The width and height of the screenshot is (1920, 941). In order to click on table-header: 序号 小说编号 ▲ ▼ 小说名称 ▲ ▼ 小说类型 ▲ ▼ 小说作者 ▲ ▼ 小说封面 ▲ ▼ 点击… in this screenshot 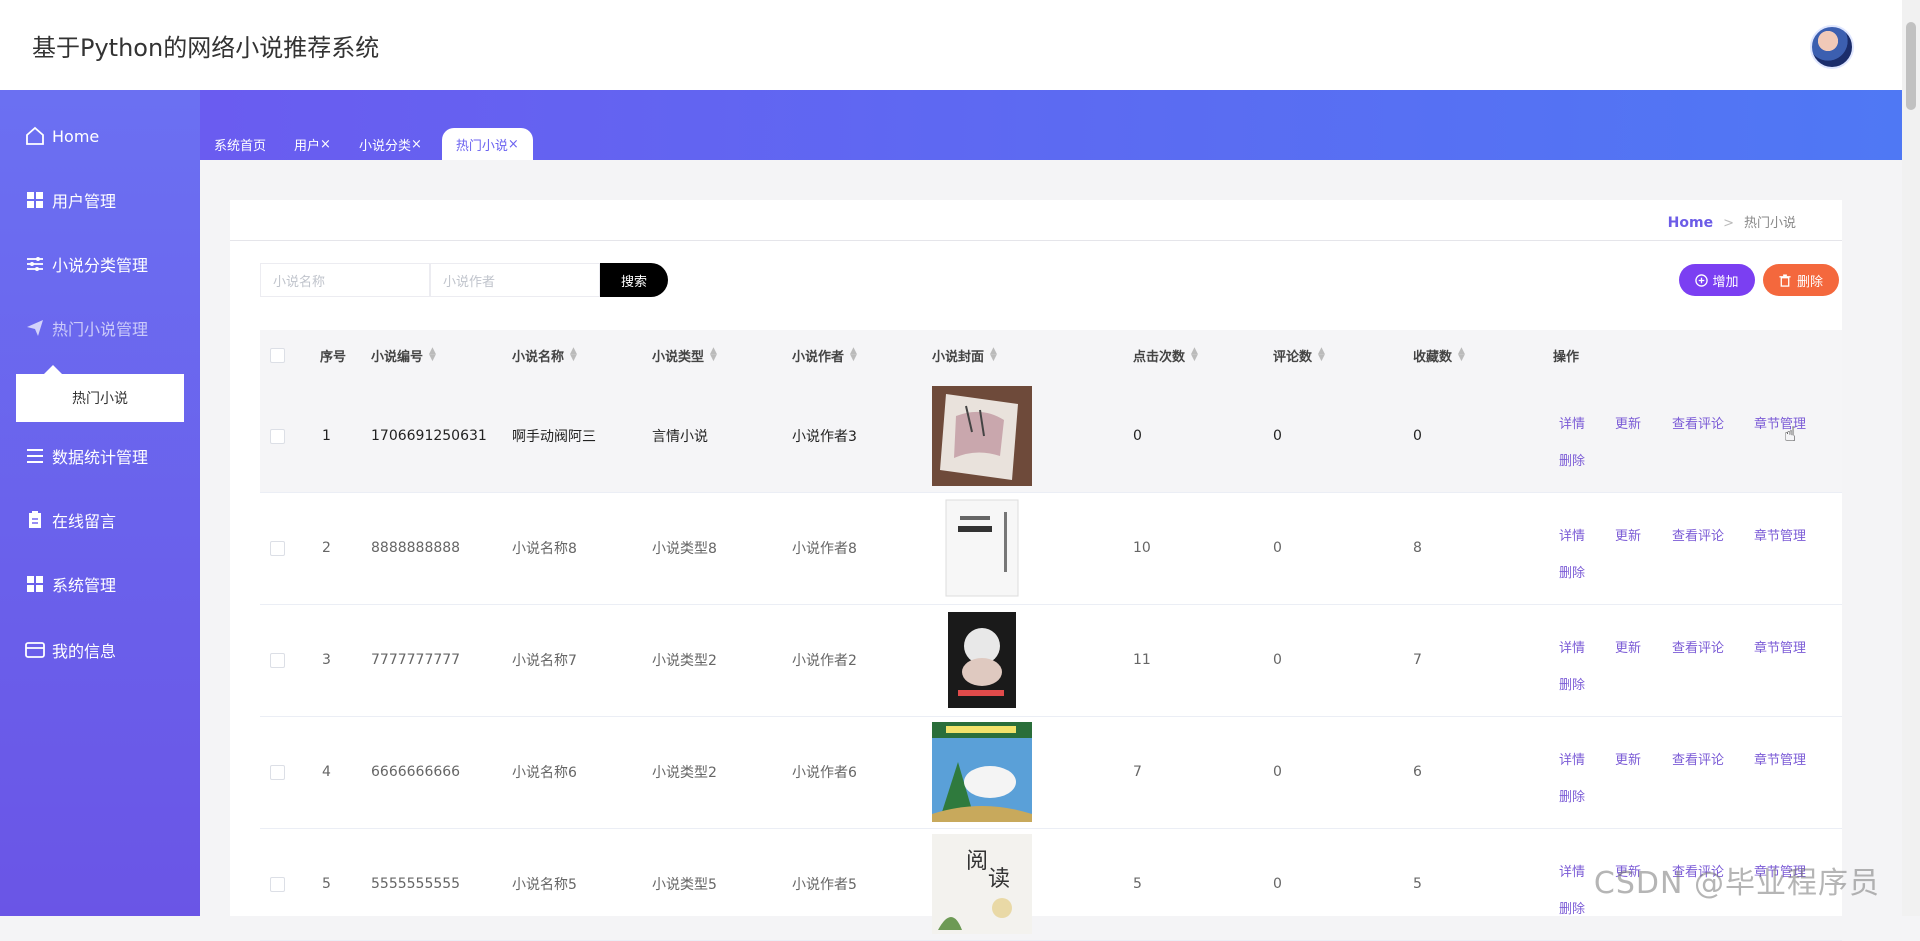, I will do `click(1051, 355)`.